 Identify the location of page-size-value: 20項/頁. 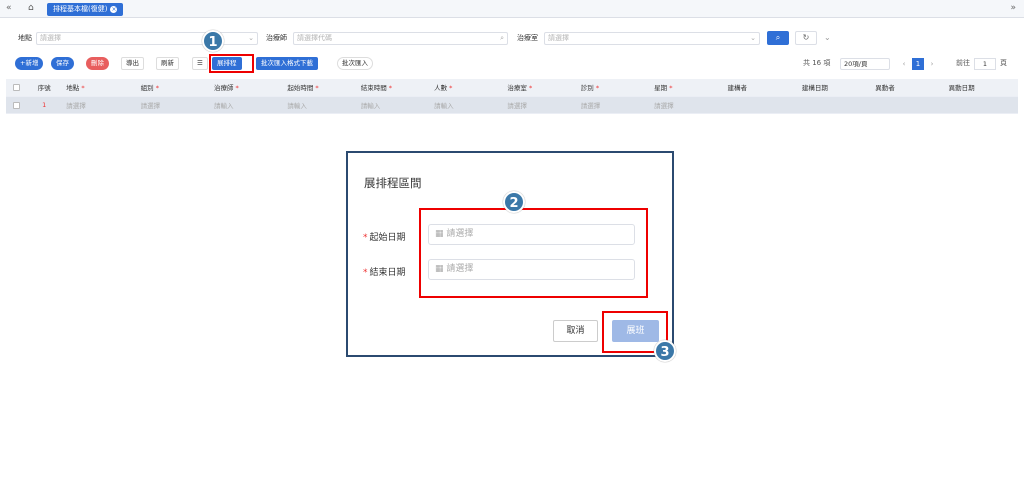
(856, 64).